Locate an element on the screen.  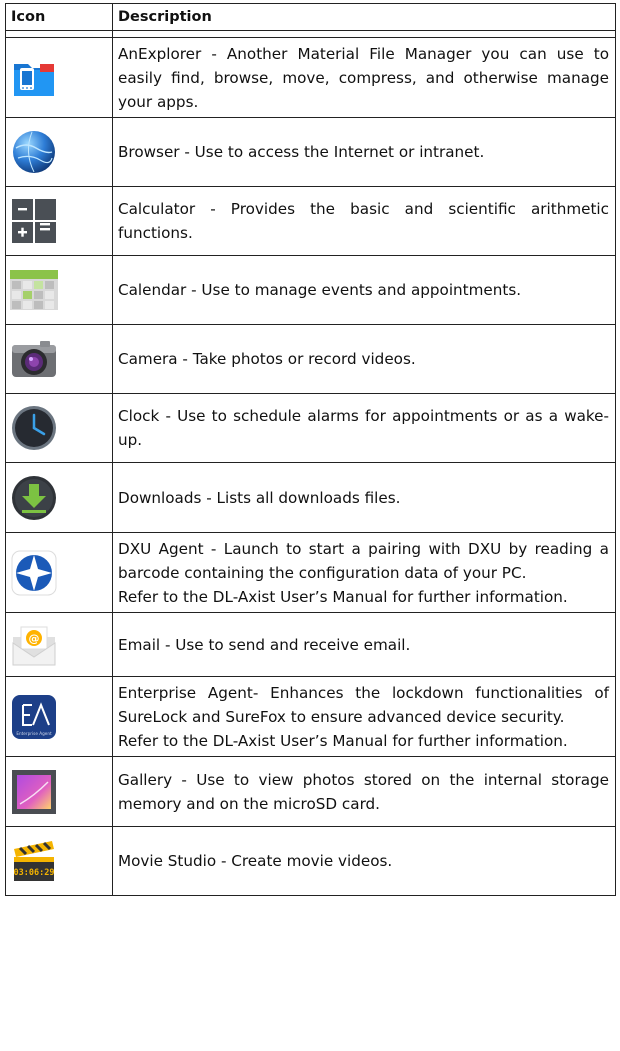
description-column-header: Description is located at coordinates (364, 17).